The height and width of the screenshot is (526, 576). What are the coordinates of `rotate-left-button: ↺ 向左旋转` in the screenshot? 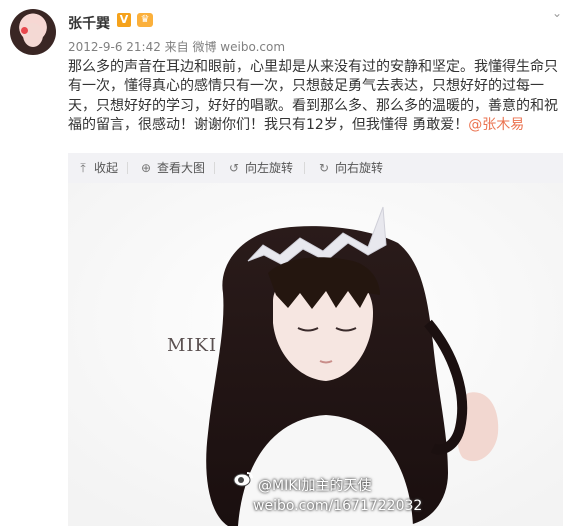 It's located at (260, 168).